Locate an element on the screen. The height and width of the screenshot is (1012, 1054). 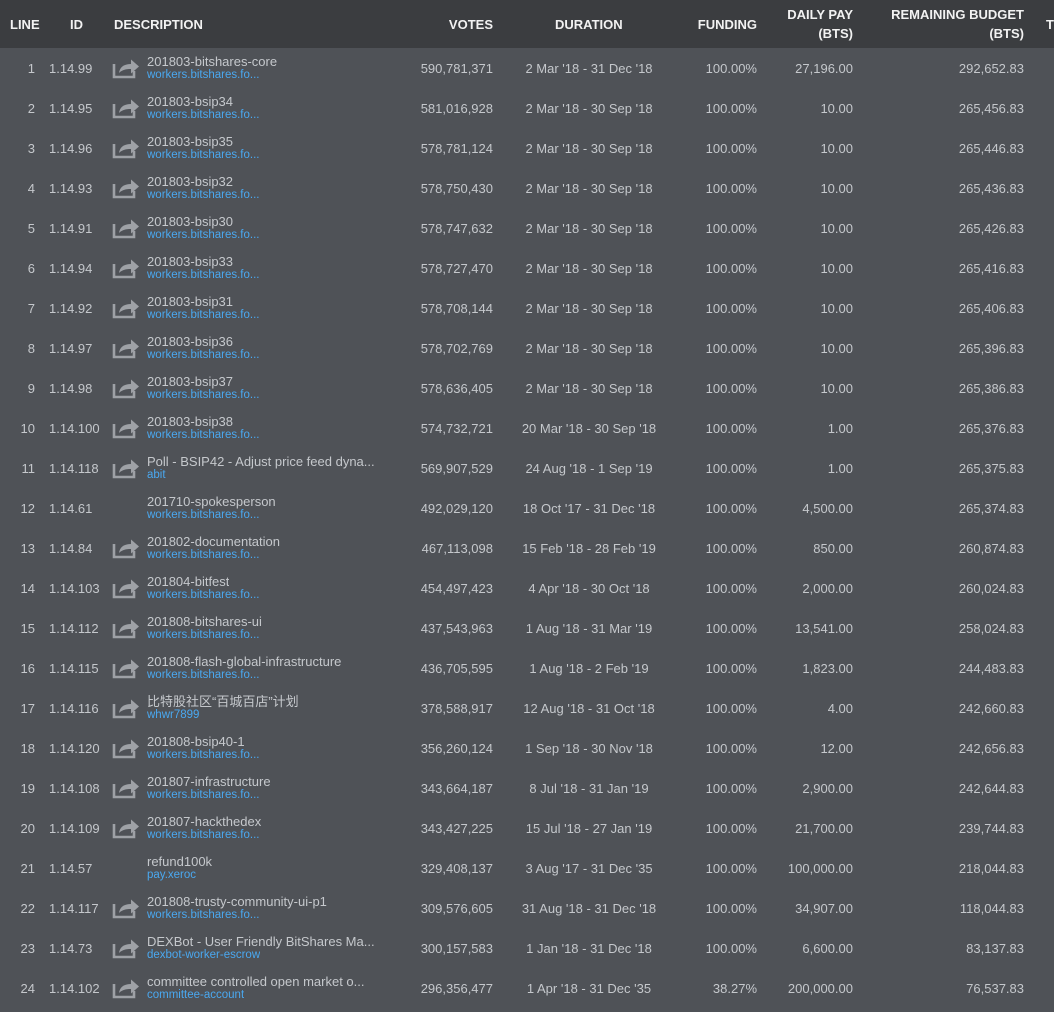
row-description: 比特股社区“百城百店”计划 whwr7899 is located at coordinates (270, 708).